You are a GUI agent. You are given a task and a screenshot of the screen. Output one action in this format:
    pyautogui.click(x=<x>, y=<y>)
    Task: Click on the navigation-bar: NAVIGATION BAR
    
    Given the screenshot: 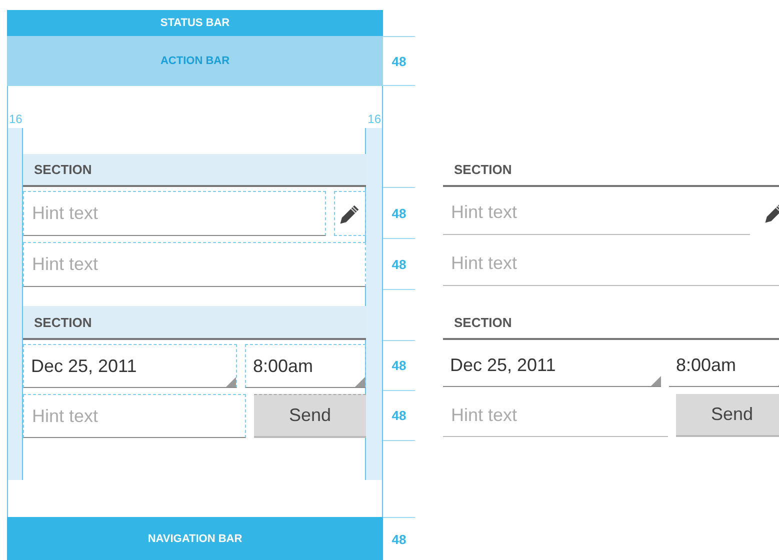 What is the action you would take?
    pyautogui.click(x=195, y=538)
    